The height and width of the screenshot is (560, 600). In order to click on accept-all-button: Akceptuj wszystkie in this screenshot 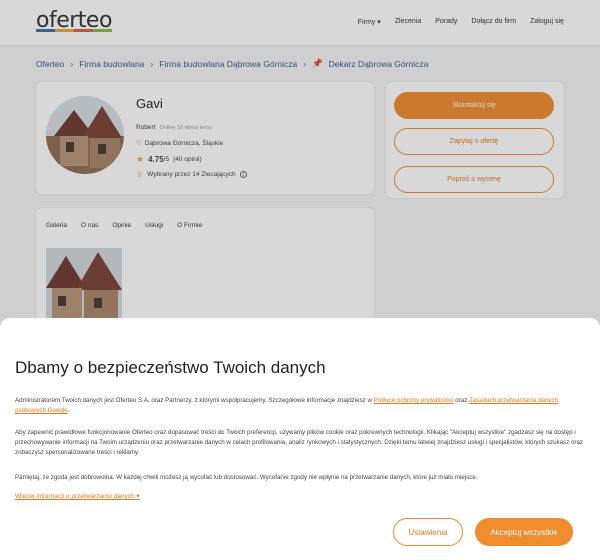, I will do `click(524, 532)`.